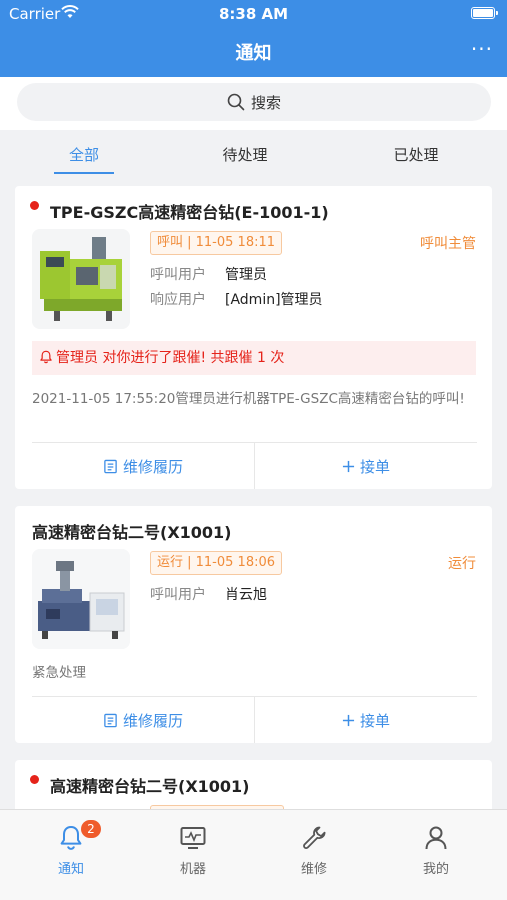 Image resolution: width=507 pixels, height=900 pixels. I want to click on field-value: 管理员, so click(246, 275).